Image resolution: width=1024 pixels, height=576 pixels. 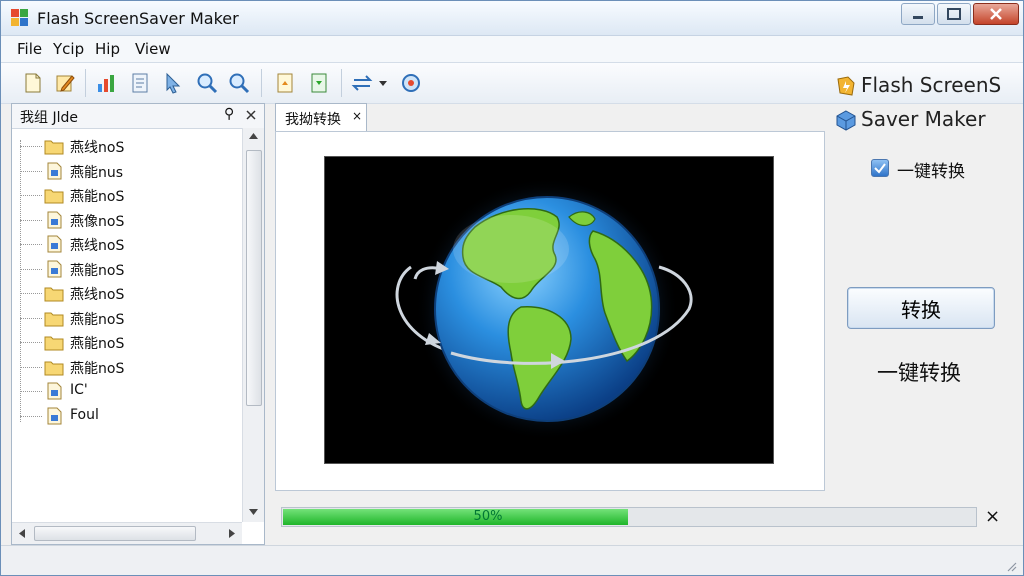 What do you see at coordinates (253, 136) in the screenshot?
I see `scroll-up-icon` at bounding box center [253, 136].